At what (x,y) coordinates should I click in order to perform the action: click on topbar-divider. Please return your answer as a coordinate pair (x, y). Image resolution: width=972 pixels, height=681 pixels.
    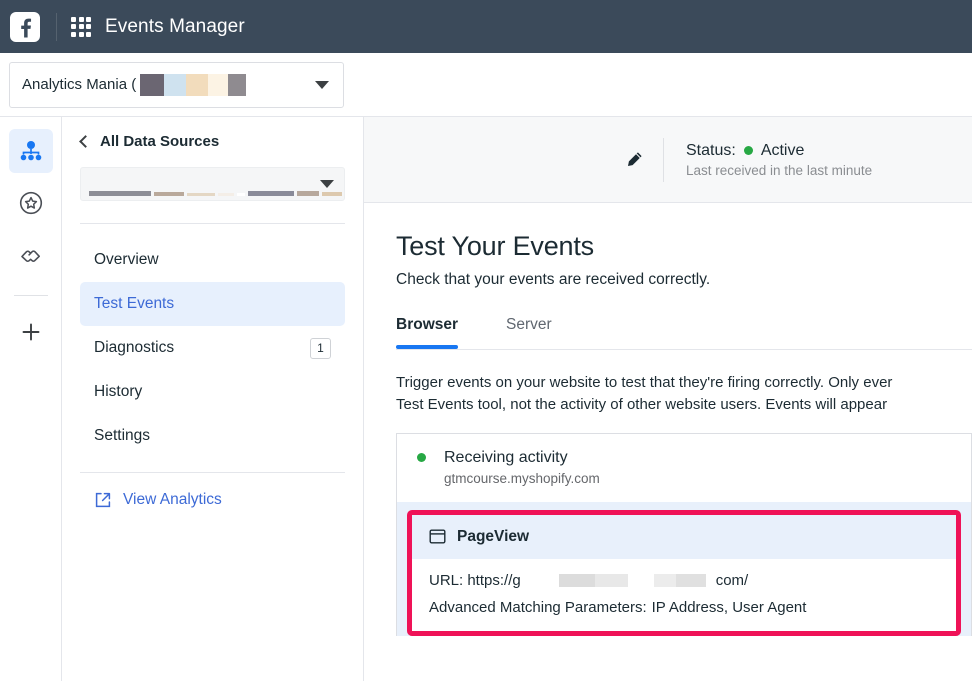
    Looking at the image, I should click on (56, 26).